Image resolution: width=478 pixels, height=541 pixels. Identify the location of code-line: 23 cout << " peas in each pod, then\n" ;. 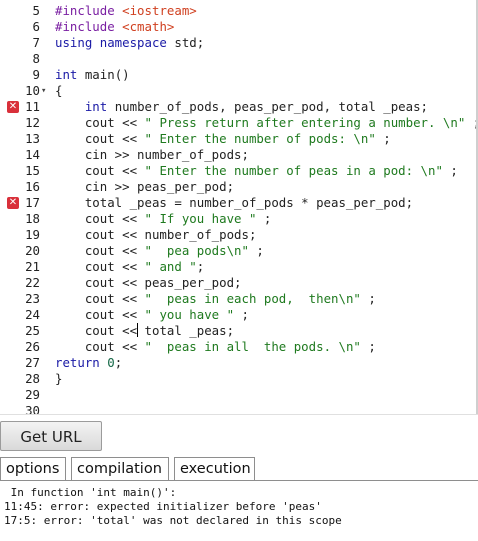
(239, 299).